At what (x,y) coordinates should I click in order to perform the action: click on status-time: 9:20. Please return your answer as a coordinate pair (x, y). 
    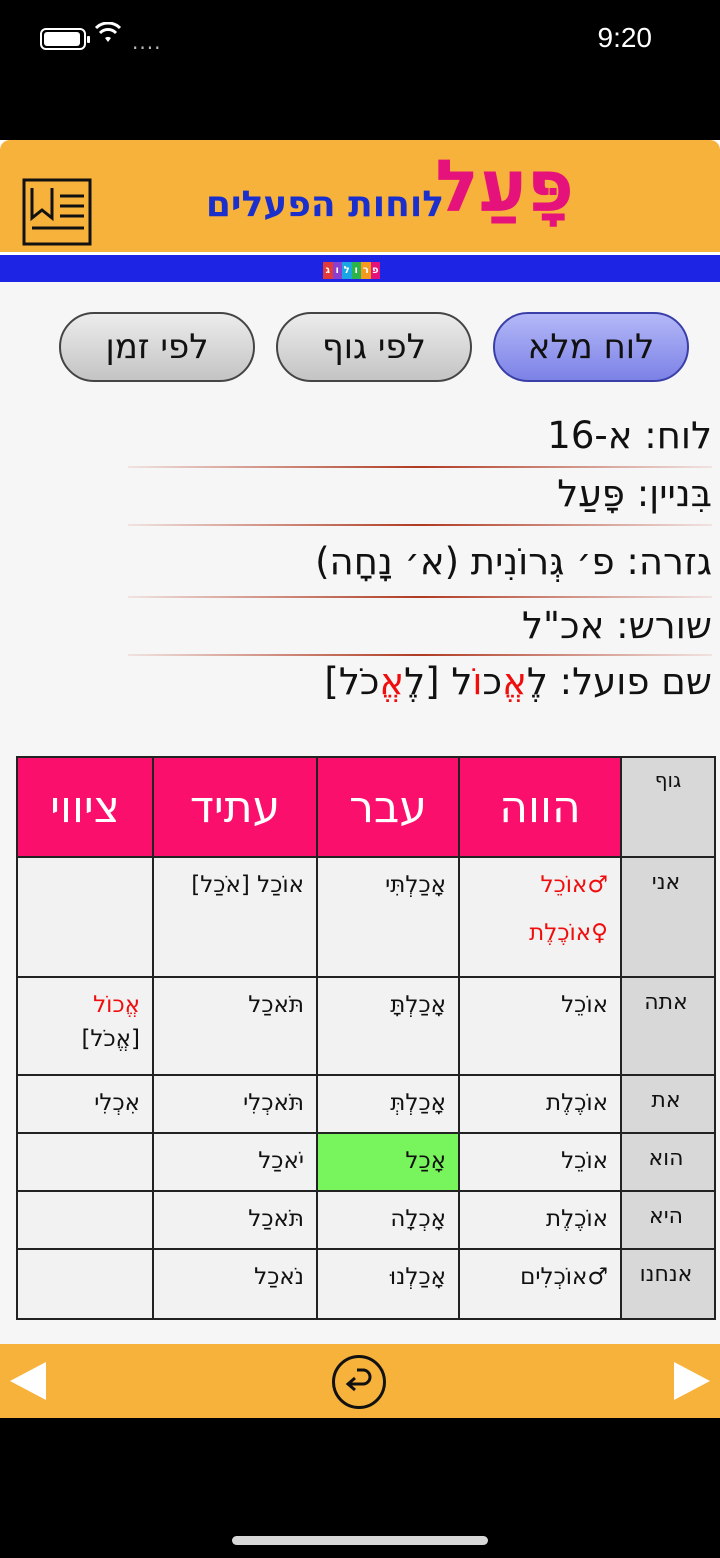
    Looking at the image, I should click on (625, 37).